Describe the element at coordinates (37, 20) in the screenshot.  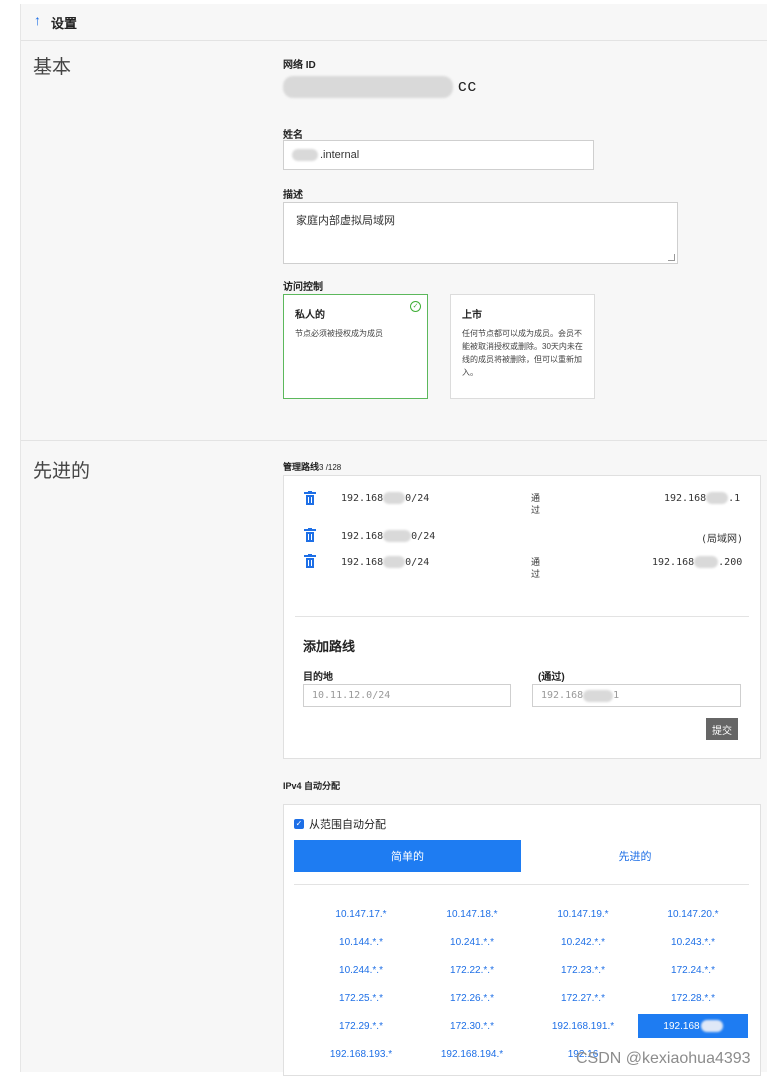
I see `arrow-up-icon: ↑` at that location.